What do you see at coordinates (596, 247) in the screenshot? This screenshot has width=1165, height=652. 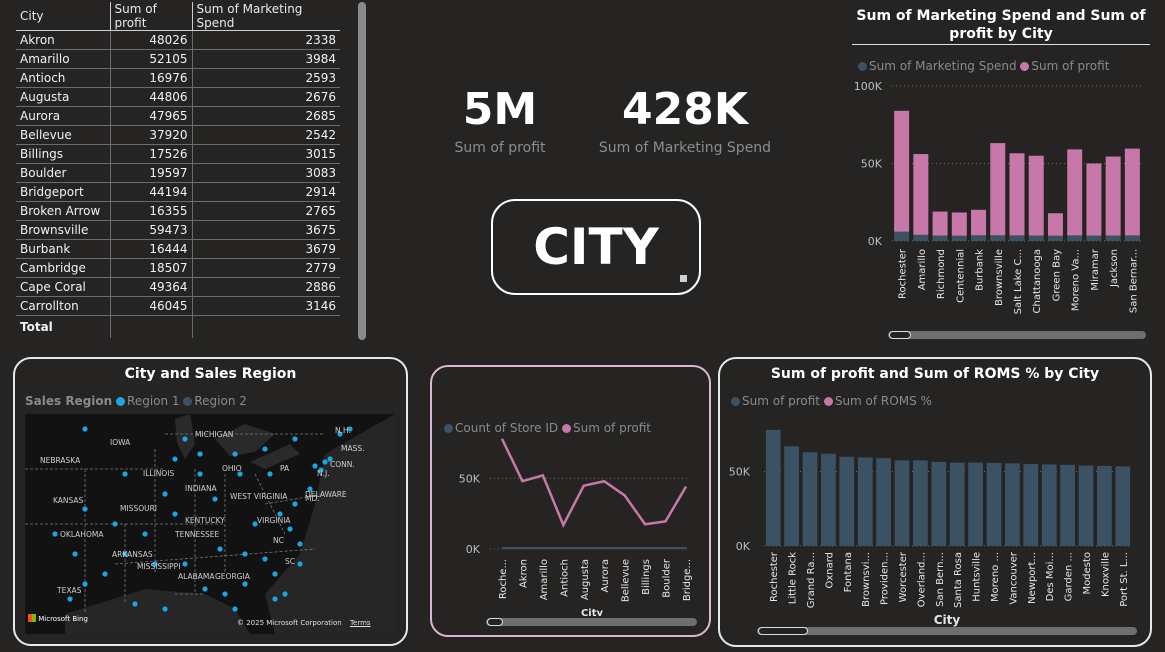 I see `city-button: CITY` at bounding box center [596, 247].